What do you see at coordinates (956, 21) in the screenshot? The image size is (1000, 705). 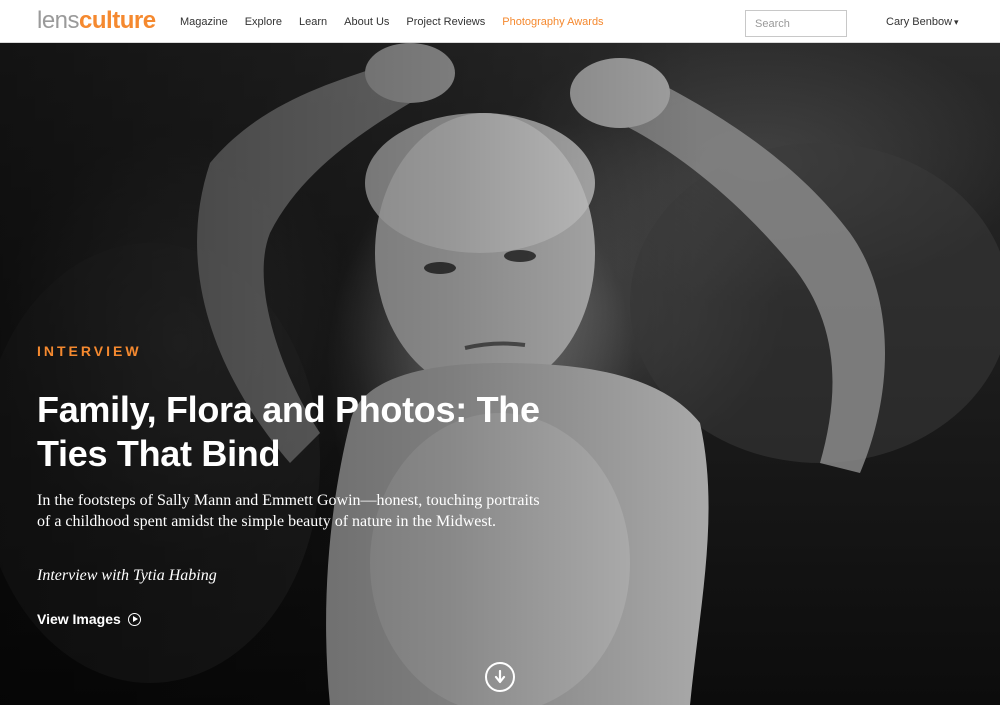 I see `caret-down-icon: ▾` at bounding box center [956, 21].